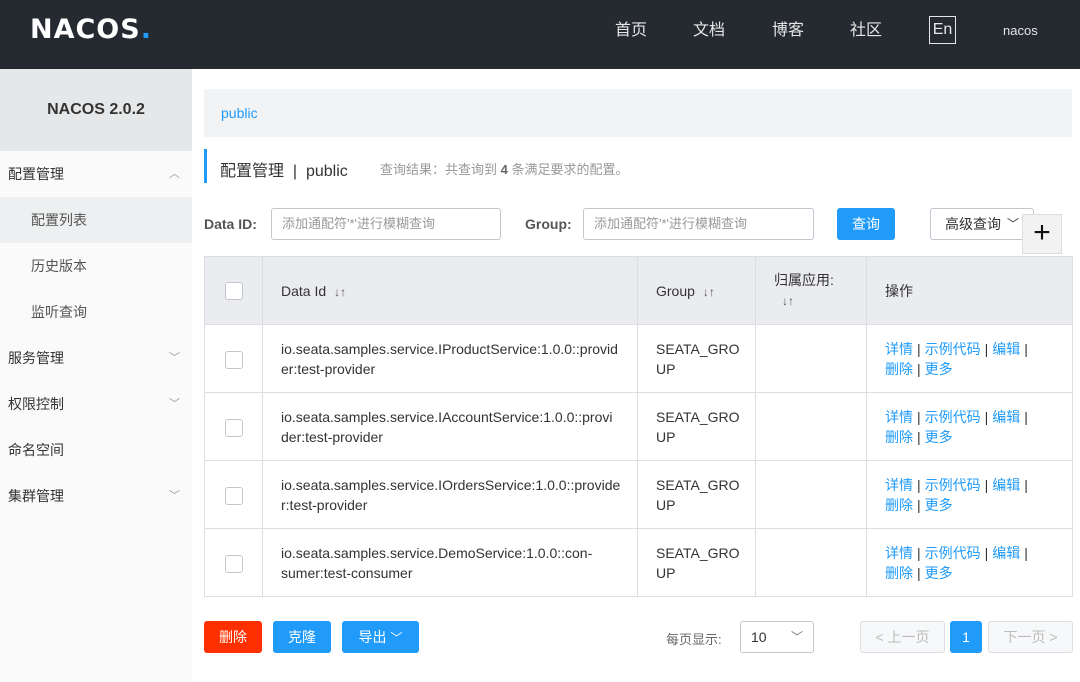  I want to click on select-all-cell, so click(233, 290).